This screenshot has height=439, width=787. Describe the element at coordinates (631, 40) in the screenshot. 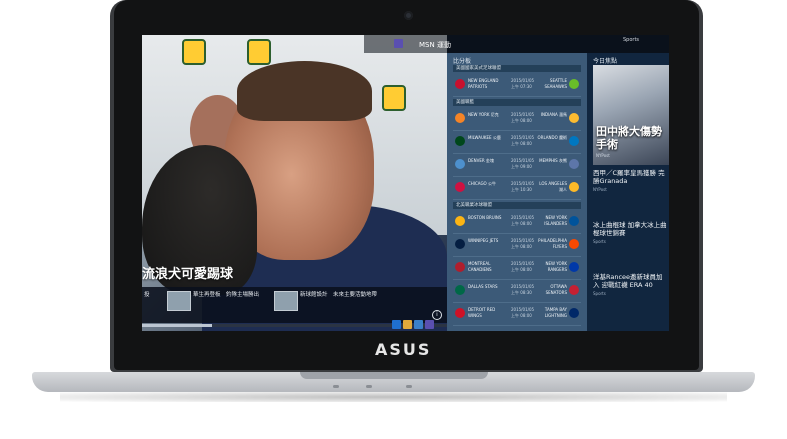

I see `section-label: Sports` at that location.